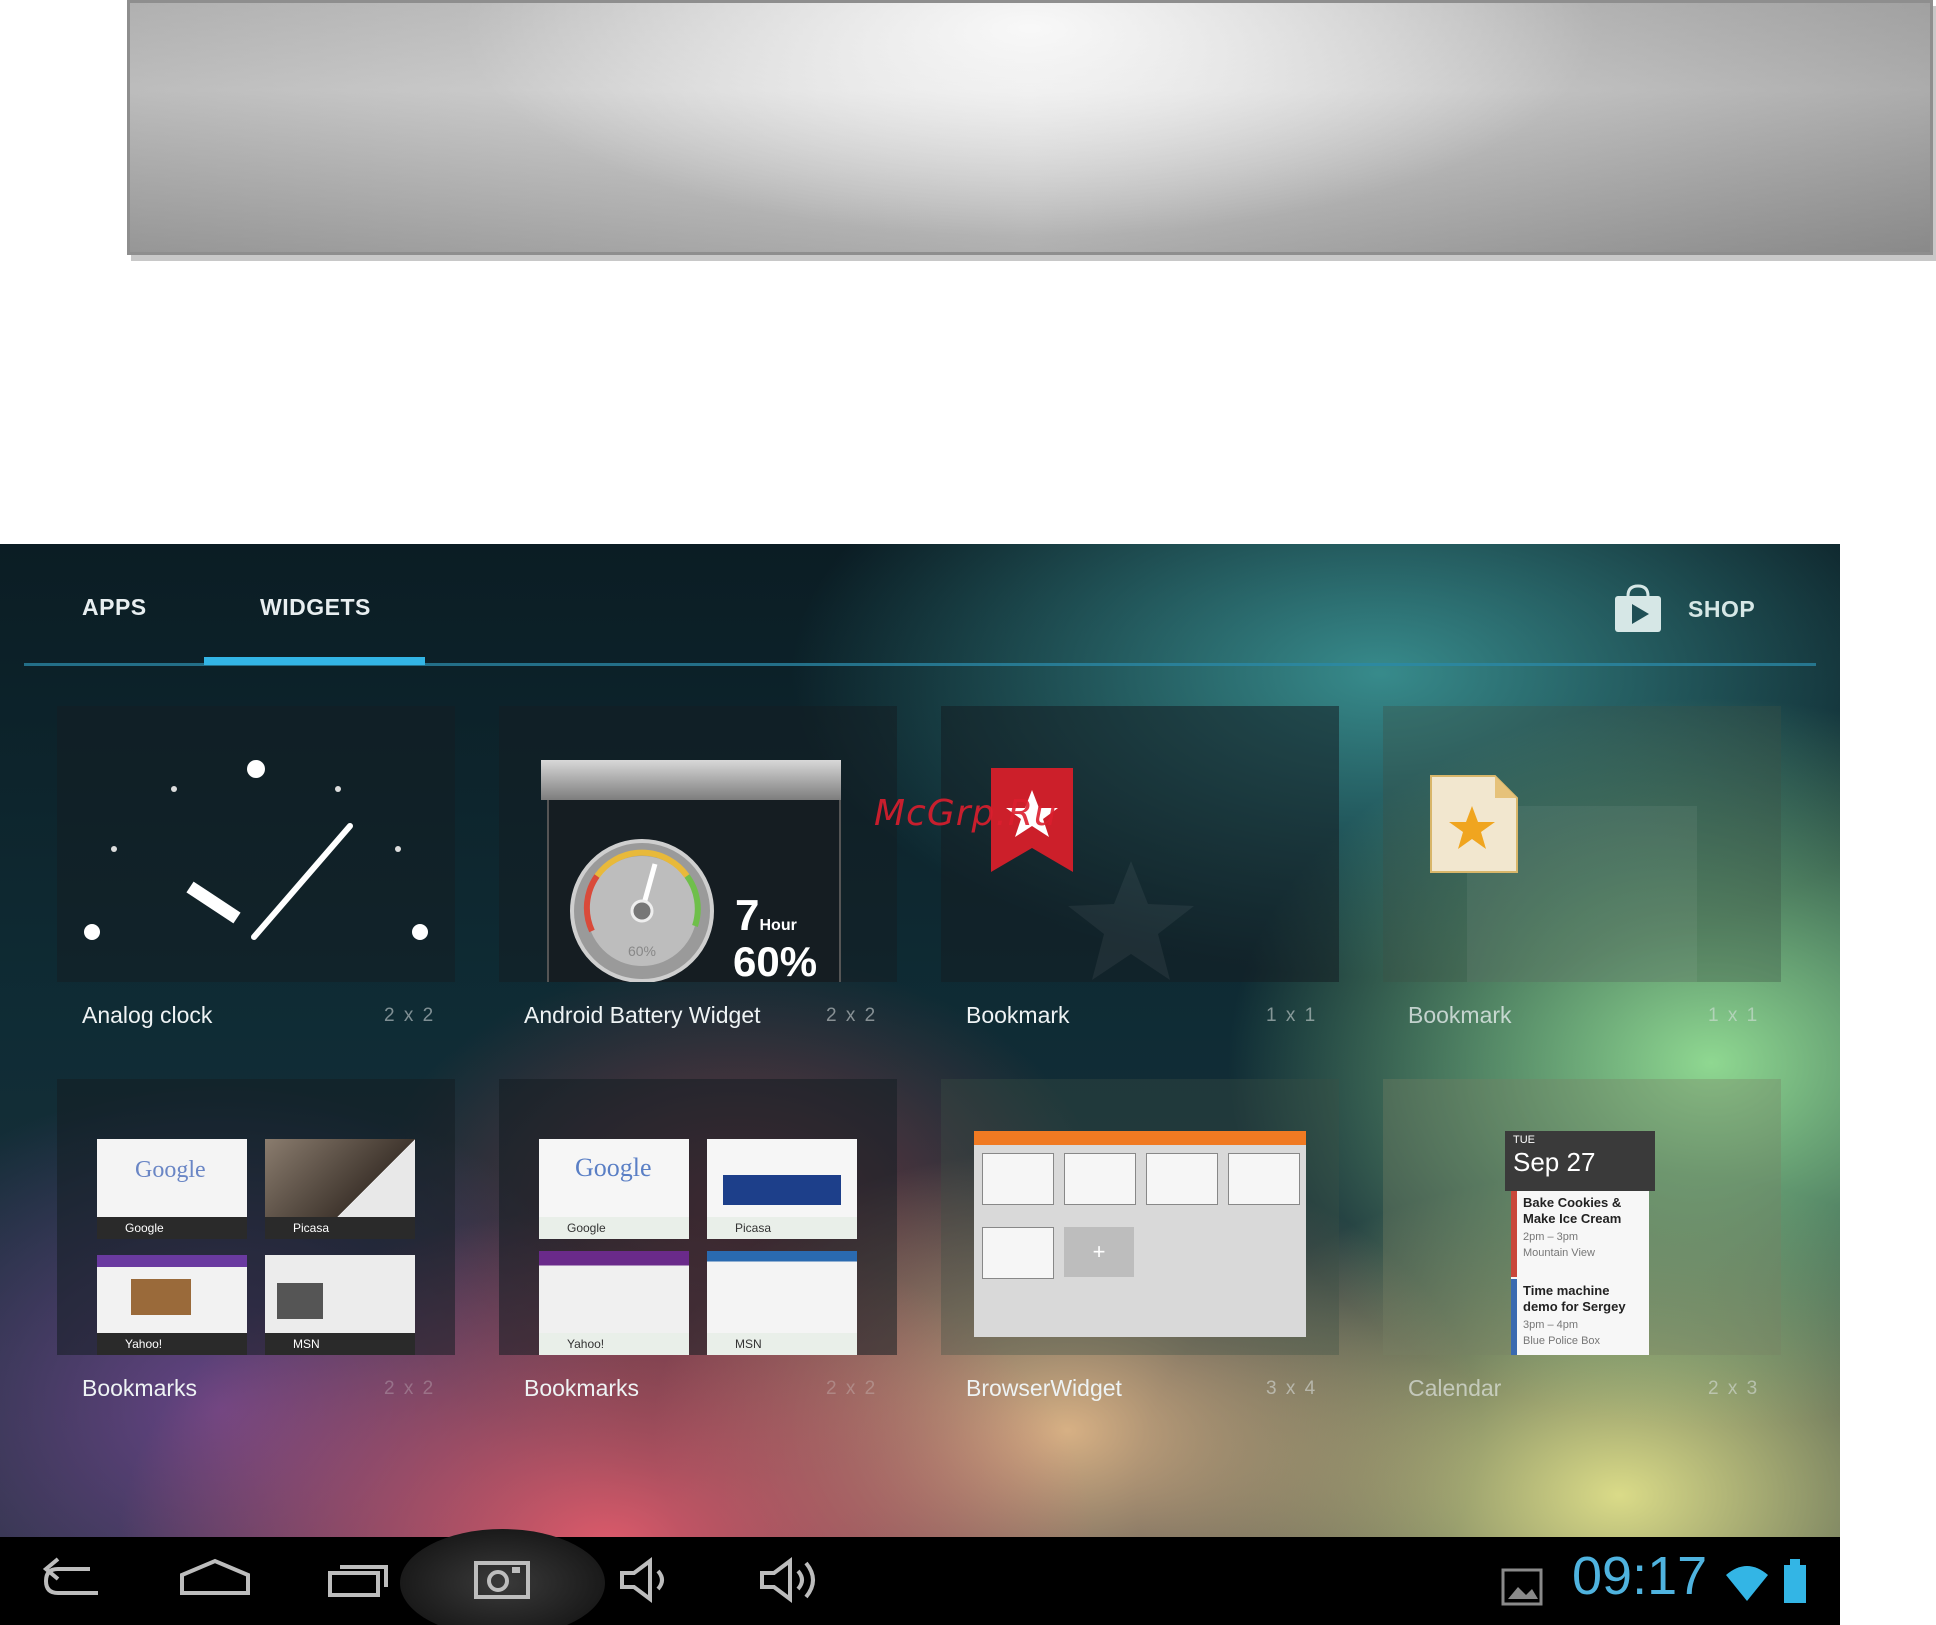  Describe the element at coordinates (698, 1217) in the screenshot. I see `widget-bookmarks-2: Google Google Picasa Yahoo! MSN` at that location.